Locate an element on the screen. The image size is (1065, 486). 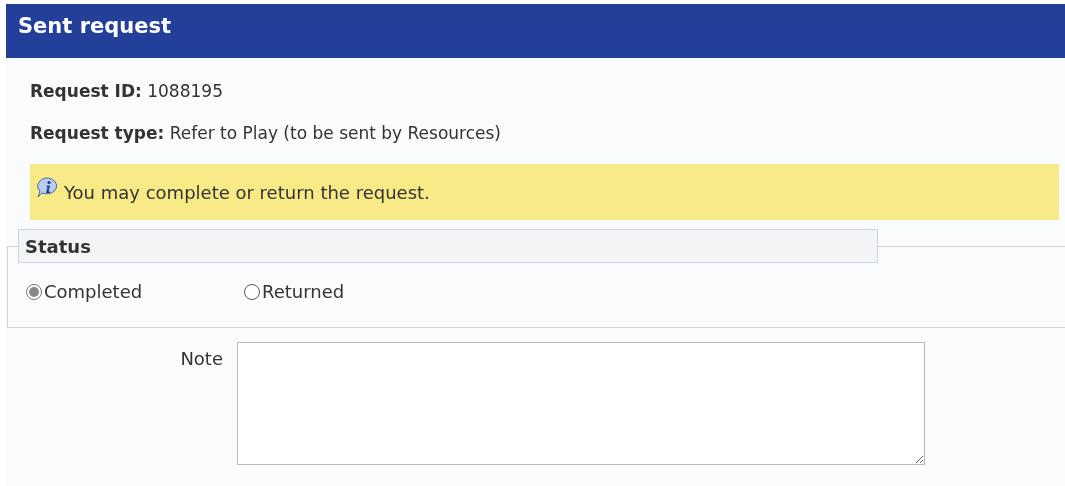
radio-option: Completed is located at coordinates (135, 291).